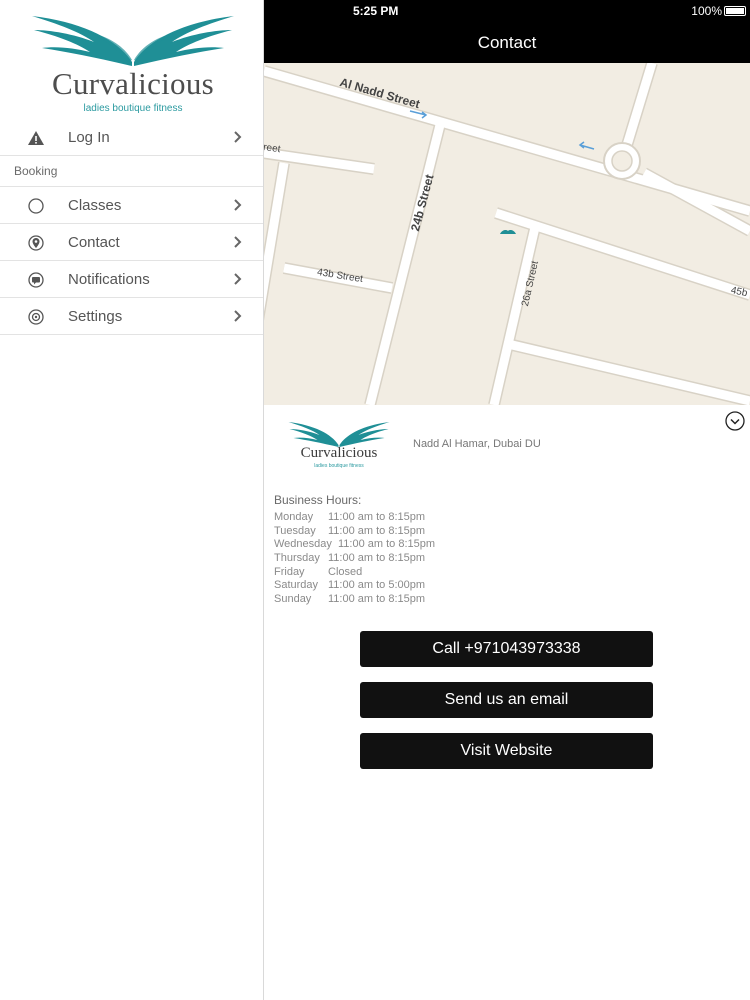  What do you see at coordinates (109, 279) in the screenshot?
I see `sidebar-item-label: Notifications` at bounding box center [109, 279].